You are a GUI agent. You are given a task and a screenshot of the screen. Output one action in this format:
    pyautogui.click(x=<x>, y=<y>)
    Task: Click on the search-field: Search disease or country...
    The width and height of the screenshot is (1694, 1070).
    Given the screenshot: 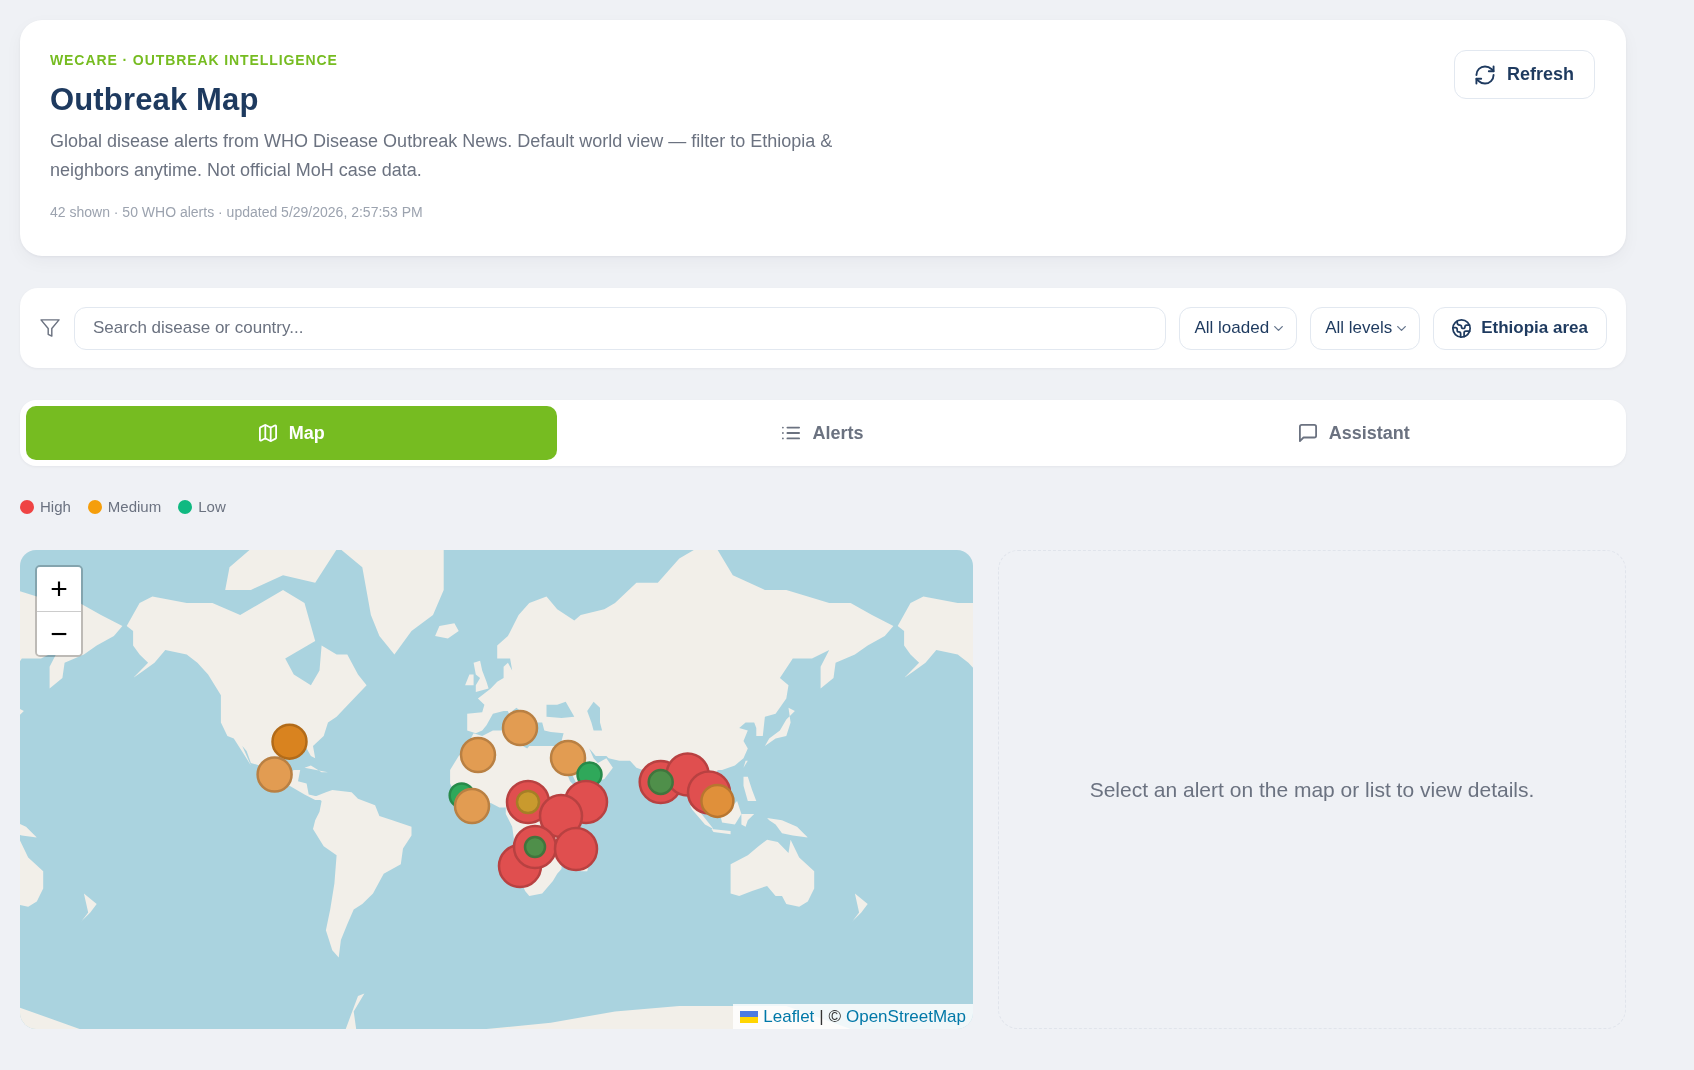 What is the action you would take?
    pyautogui.click(x=620, y=328)
    